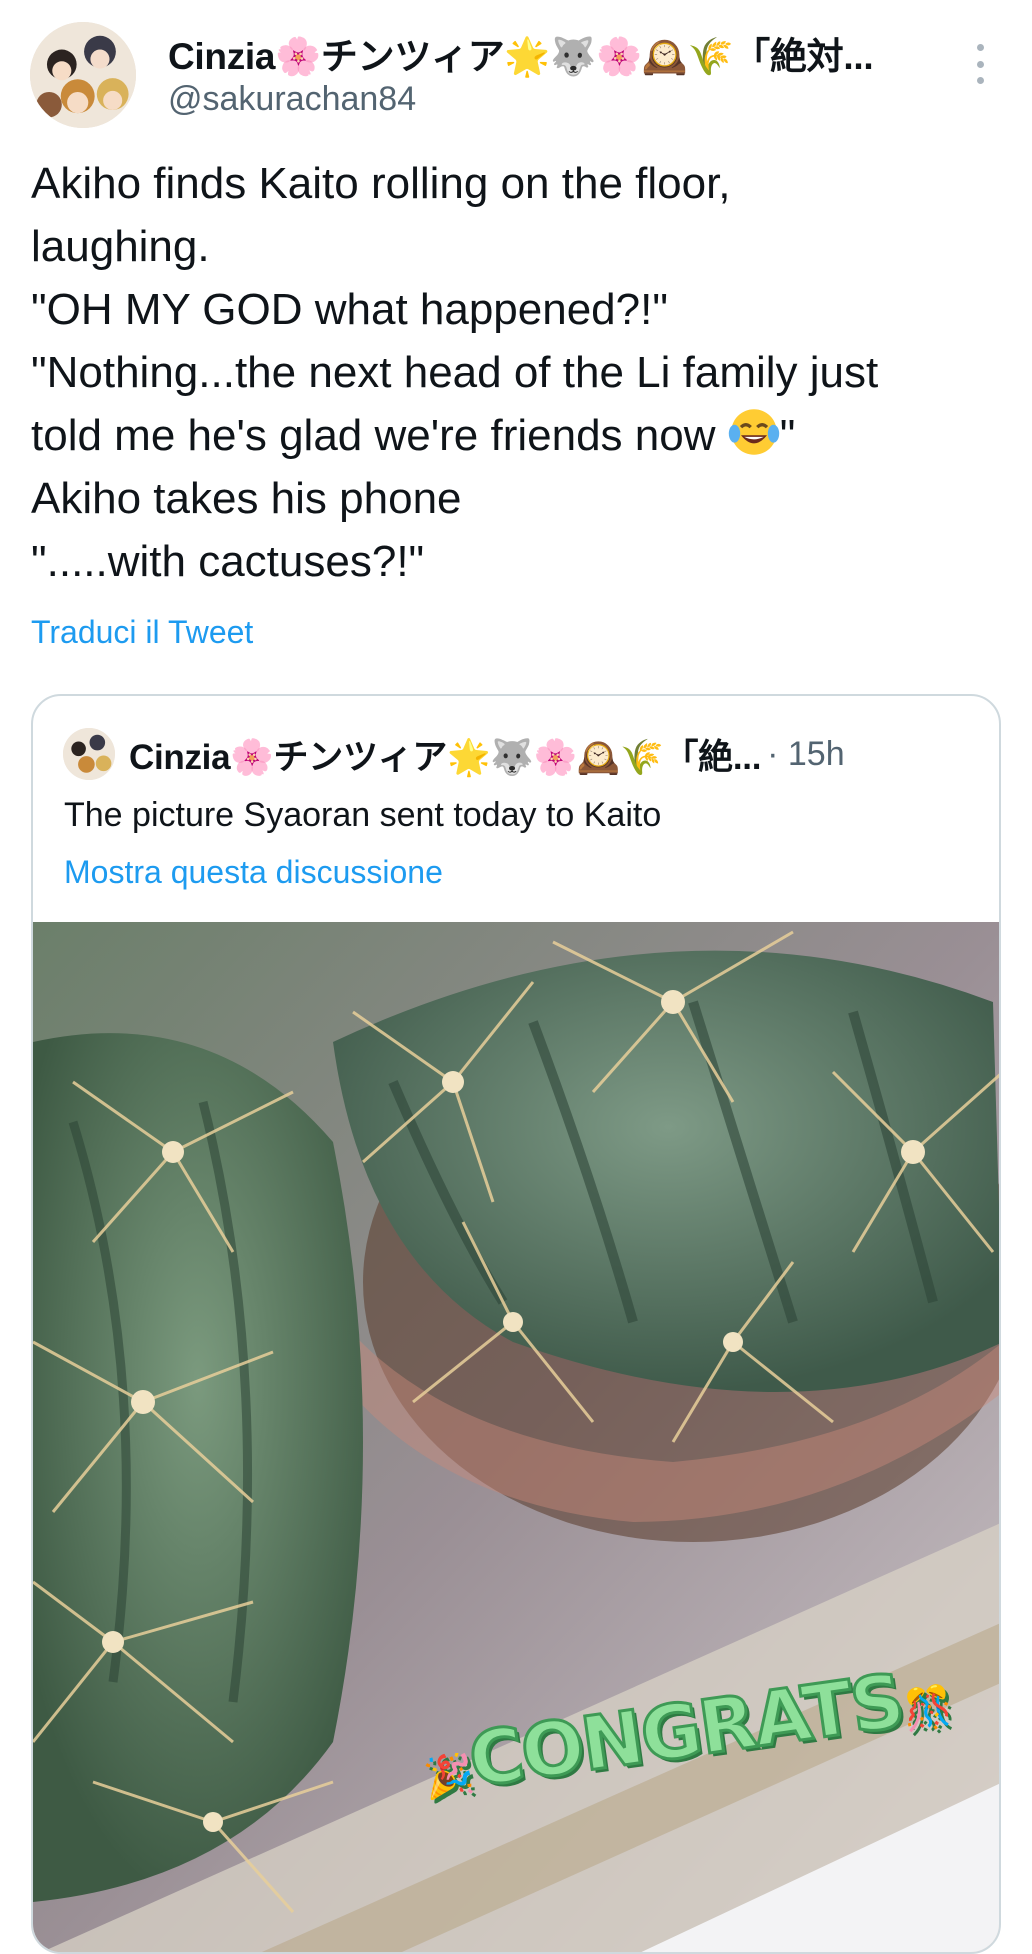 This screenshot has width=1032, height=1954. What do you see at coordinates (349, 309) in the screenshot?
I see `tweet-line: "OH MY GOD what happened?!"` at bounding box center [349, 309].